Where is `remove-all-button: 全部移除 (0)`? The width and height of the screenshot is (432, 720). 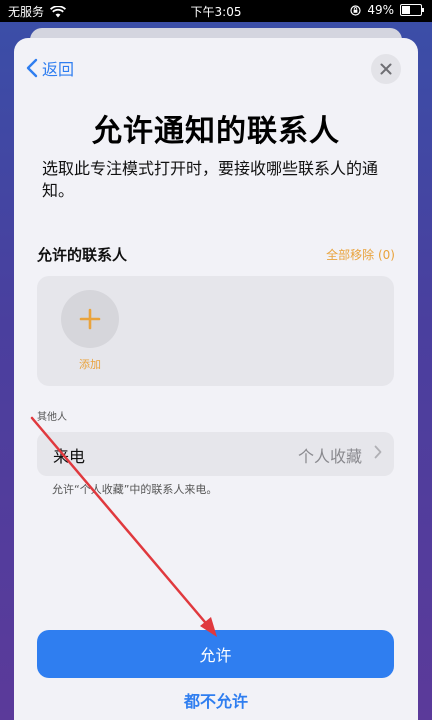
remove-all-button: 全部移除 (0) is located at coordinates (360, 254).